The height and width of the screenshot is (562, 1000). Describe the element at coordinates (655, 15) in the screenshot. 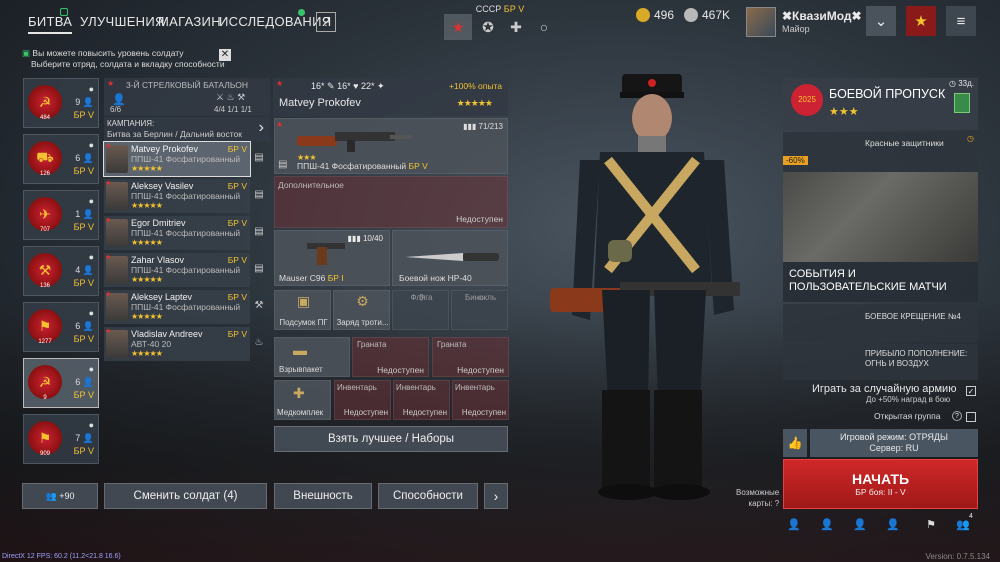

I see `gold-display: 496` at that location.